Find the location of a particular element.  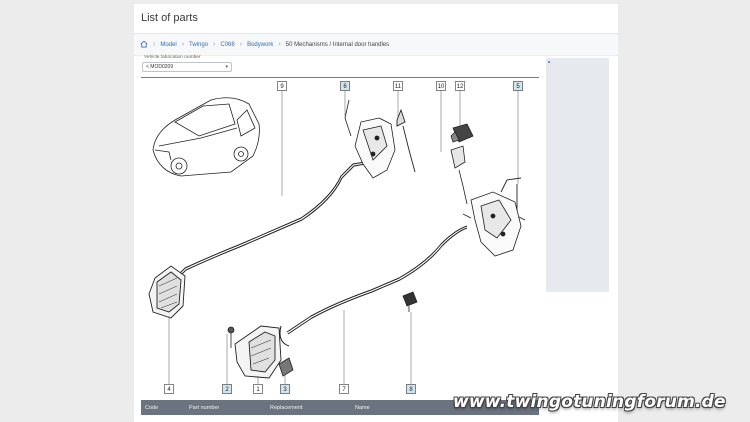

callout-12: 12 is located at coordinates (460, 86).